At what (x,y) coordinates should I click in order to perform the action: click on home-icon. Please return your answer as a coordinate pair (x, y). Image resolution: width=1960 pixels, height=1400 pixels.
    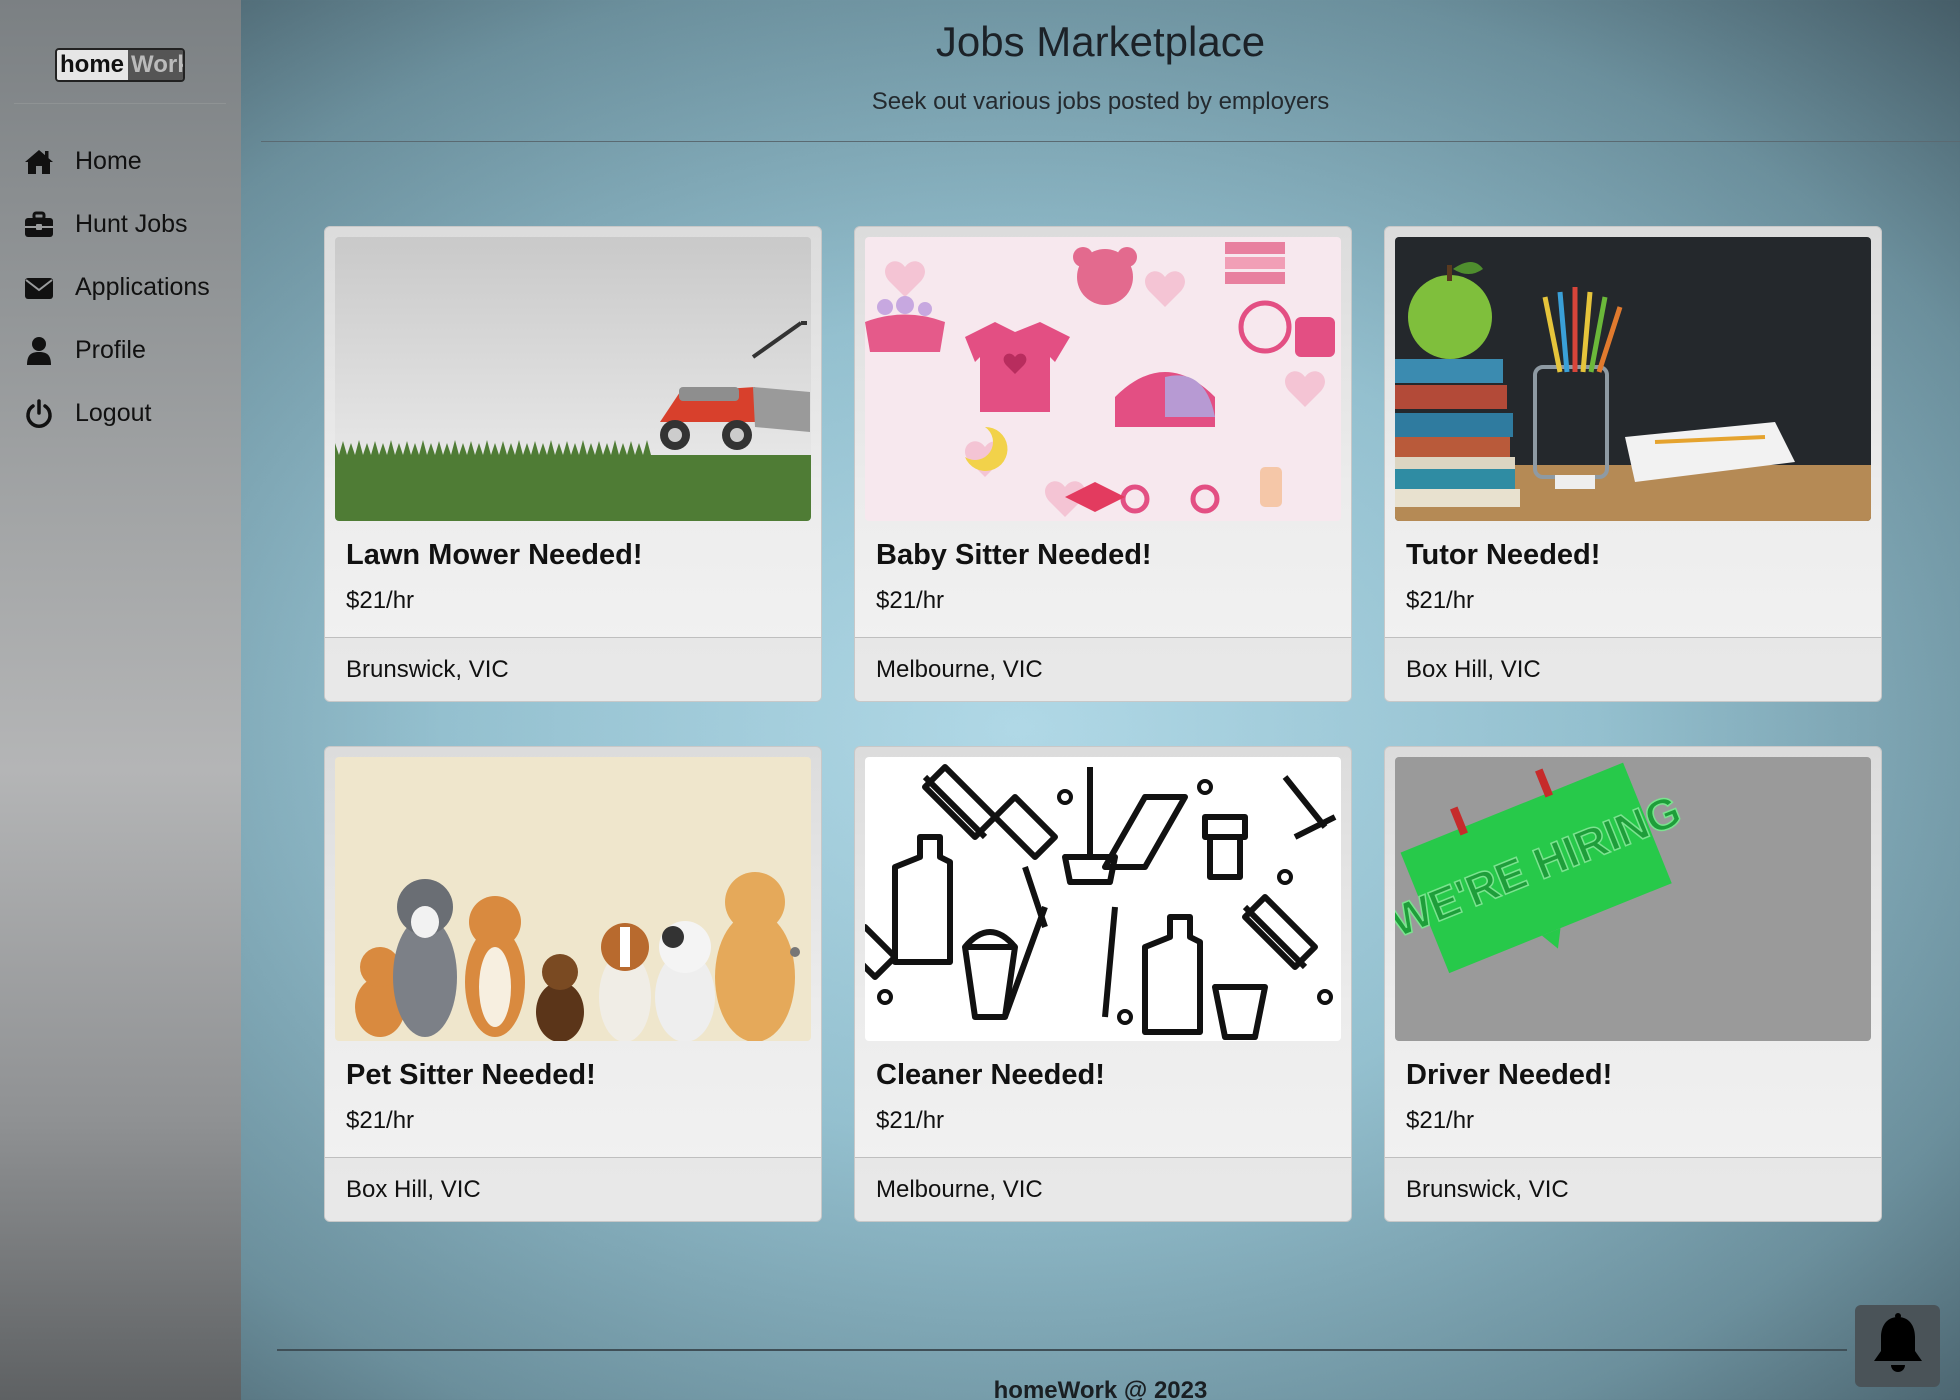
    Looking at the image, I should click on (39, 162).